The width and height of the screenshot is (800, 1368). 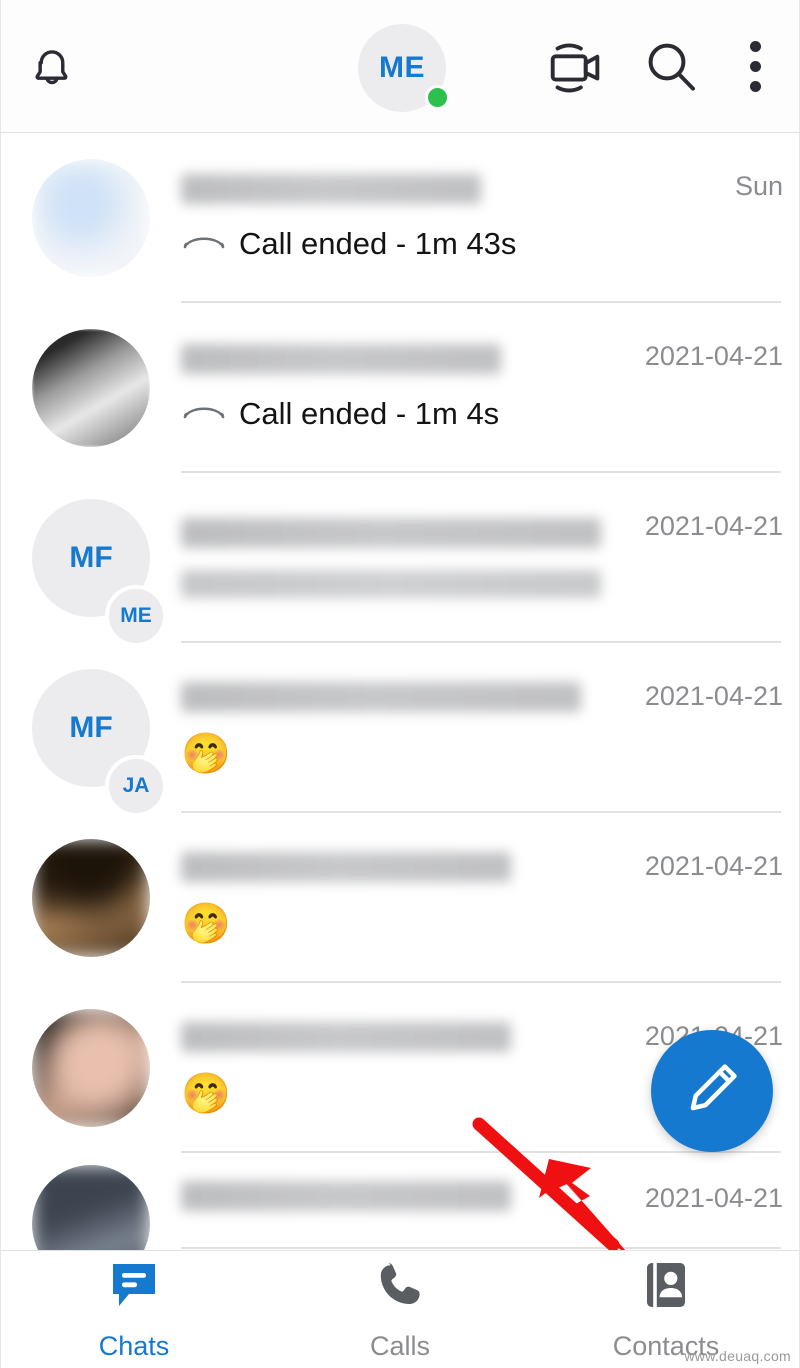 I want to click on my-profile-avatar: ME, so click(x=404, y=68).